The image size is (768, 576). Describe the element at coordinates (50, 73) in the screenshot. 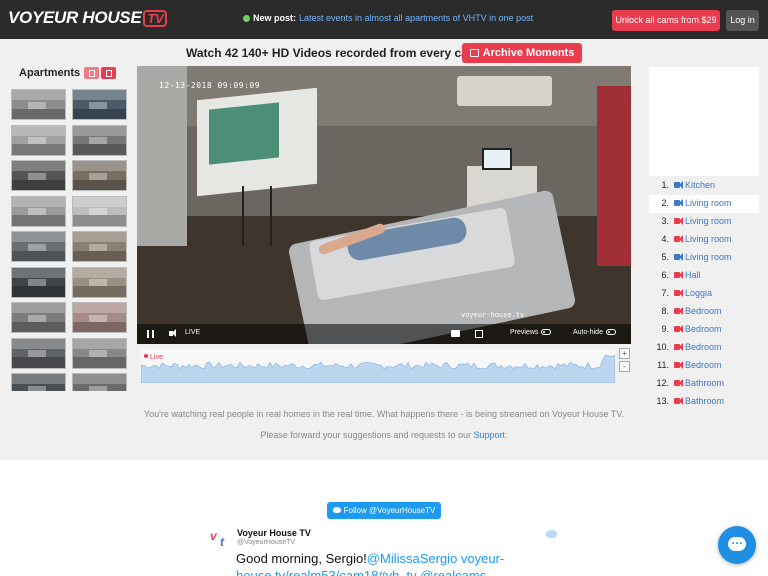

I see `apartments-title: Apartments` at that location.